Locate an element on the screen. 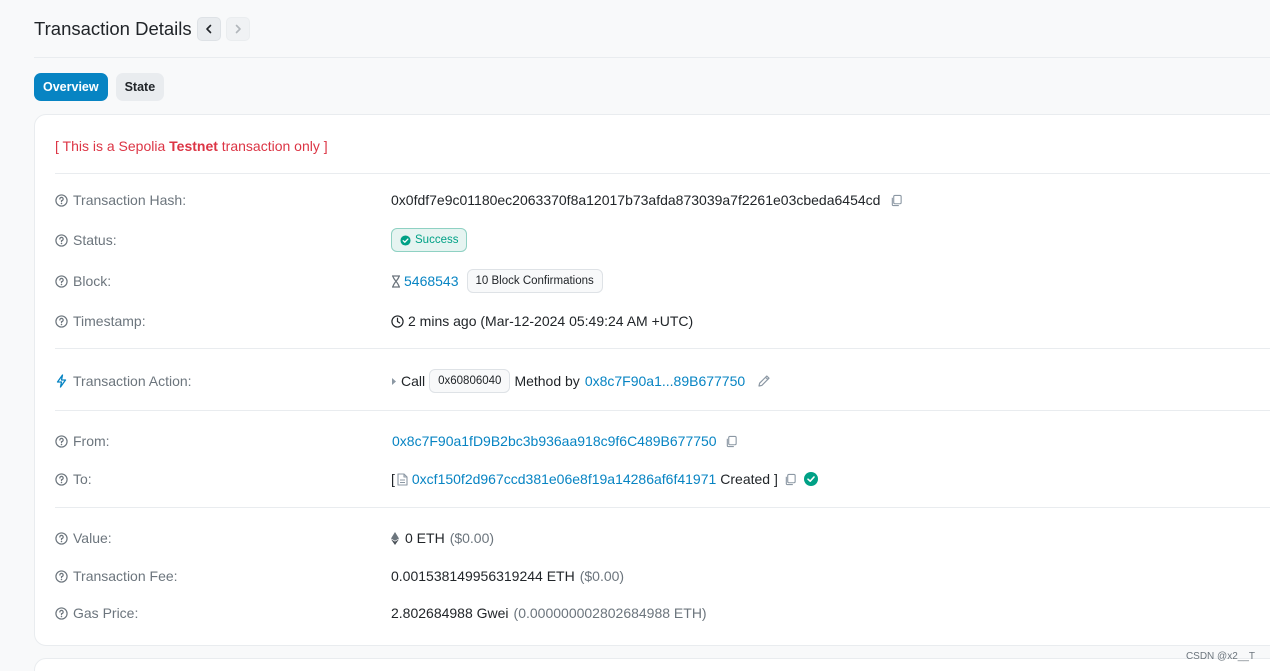 This screenshot has height=671, width=1270. gas-price-amount: 2.802684988 Gwei is located at coordinates (450, 613).